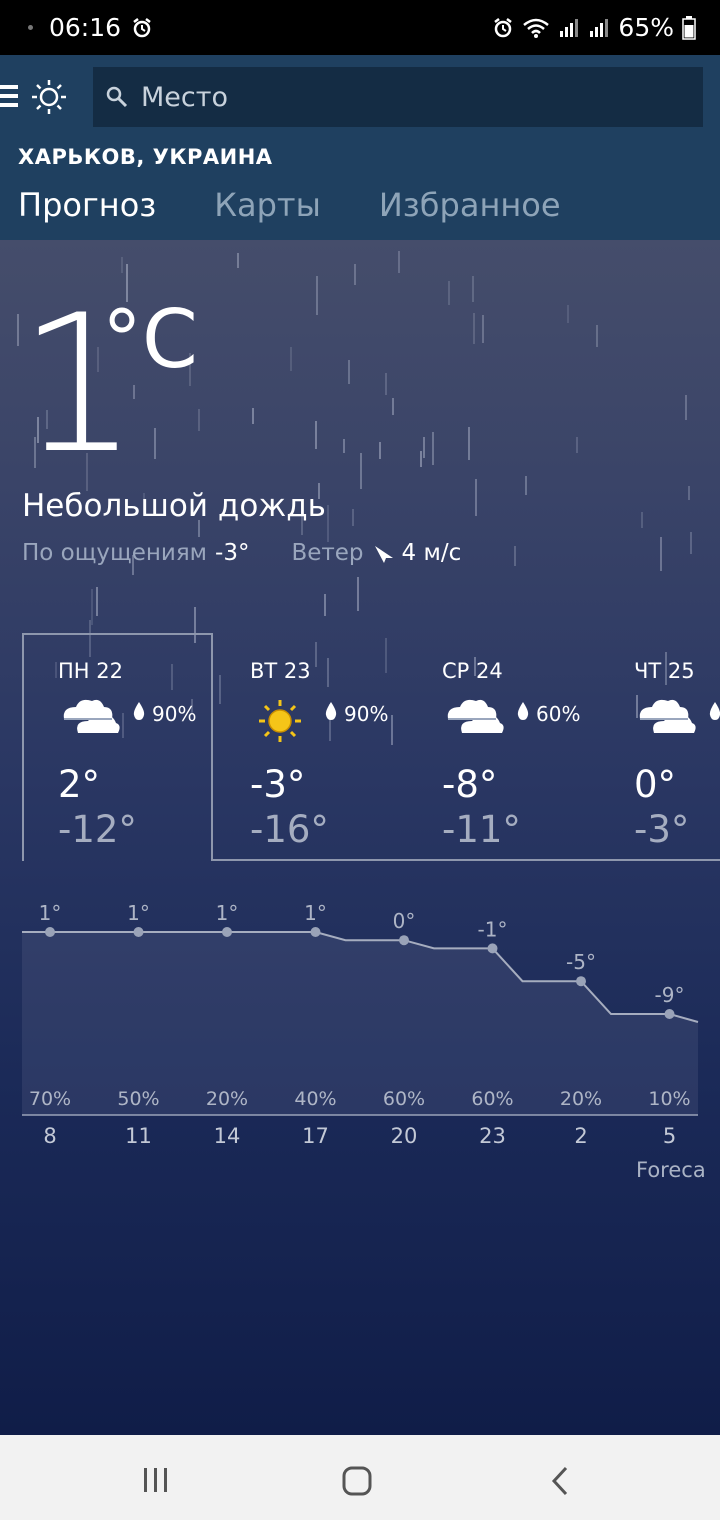 This screenshot has height=1520, width=720. Describe the element at coordinates (118, 748) in the screenshot. I see `day-card-mon: ПН 22 90% 2° -12°` at that location.